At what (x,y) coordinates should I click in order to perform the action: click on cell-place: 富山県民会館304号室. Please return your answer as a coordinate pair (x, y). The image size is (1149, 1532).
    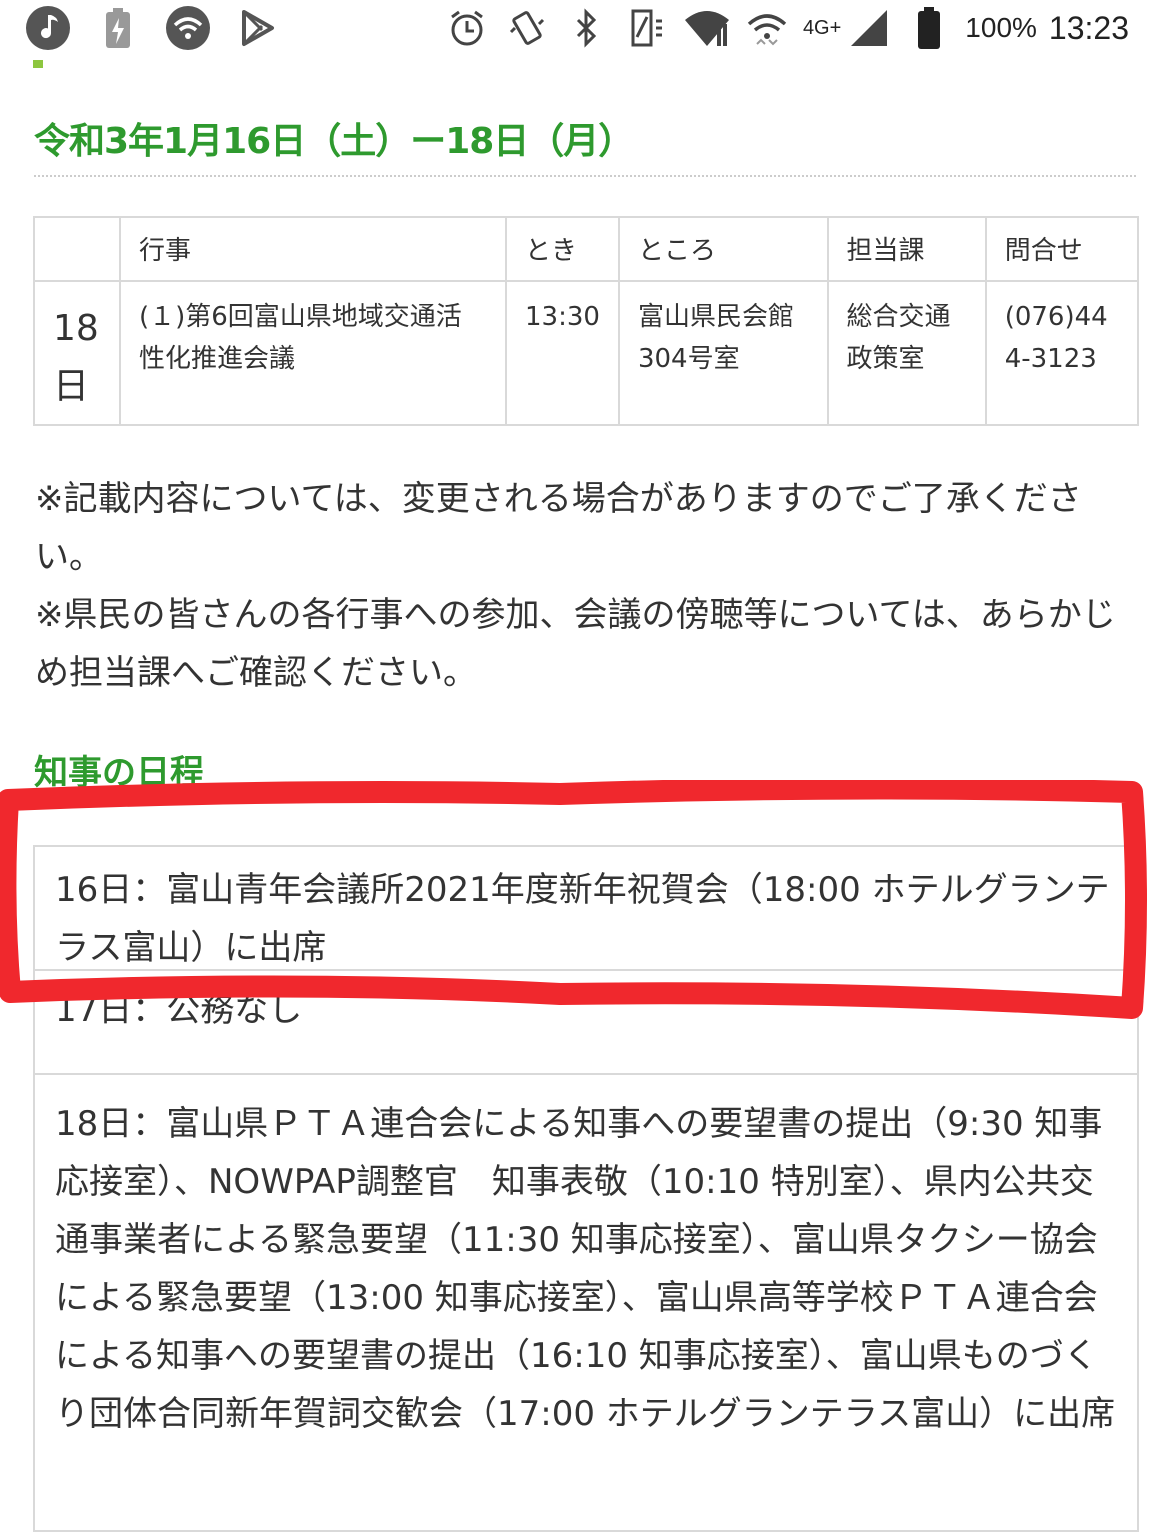
    Looking at the image, I should click on (723, 353).